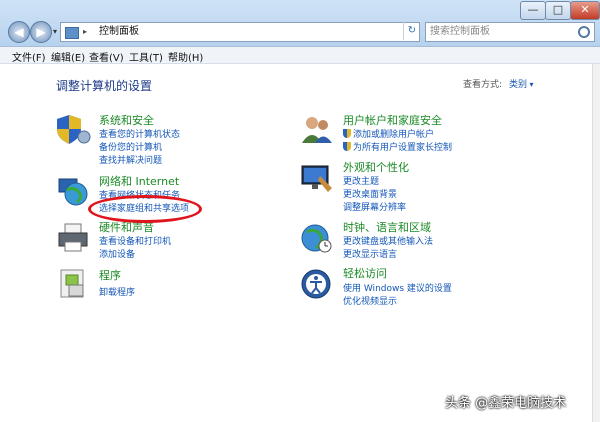 Image resolution: width=600 pixels, height=422 pixels. What do you see at coordinates (460, 31) in the screenshot?
I see `search-placeholder: 搜索控制面板` at bounding box center [460, 31].